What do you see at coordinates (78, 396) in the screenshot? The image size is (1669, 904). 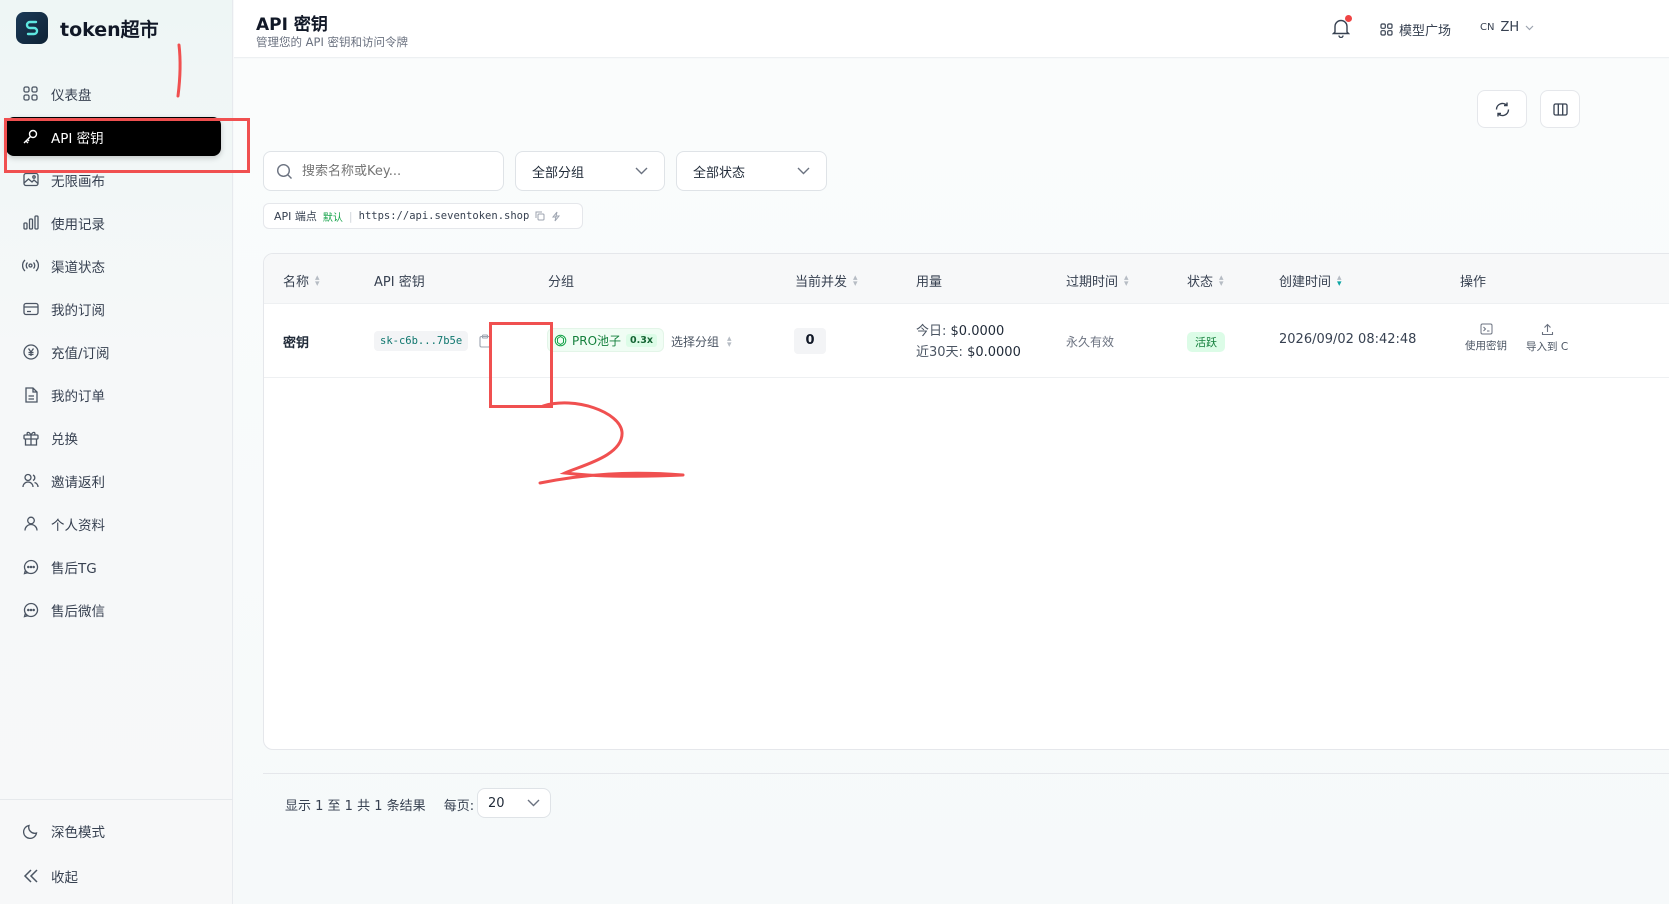 I see `sidebar-item-label: 我的订单` at bounding box center [78, 396].